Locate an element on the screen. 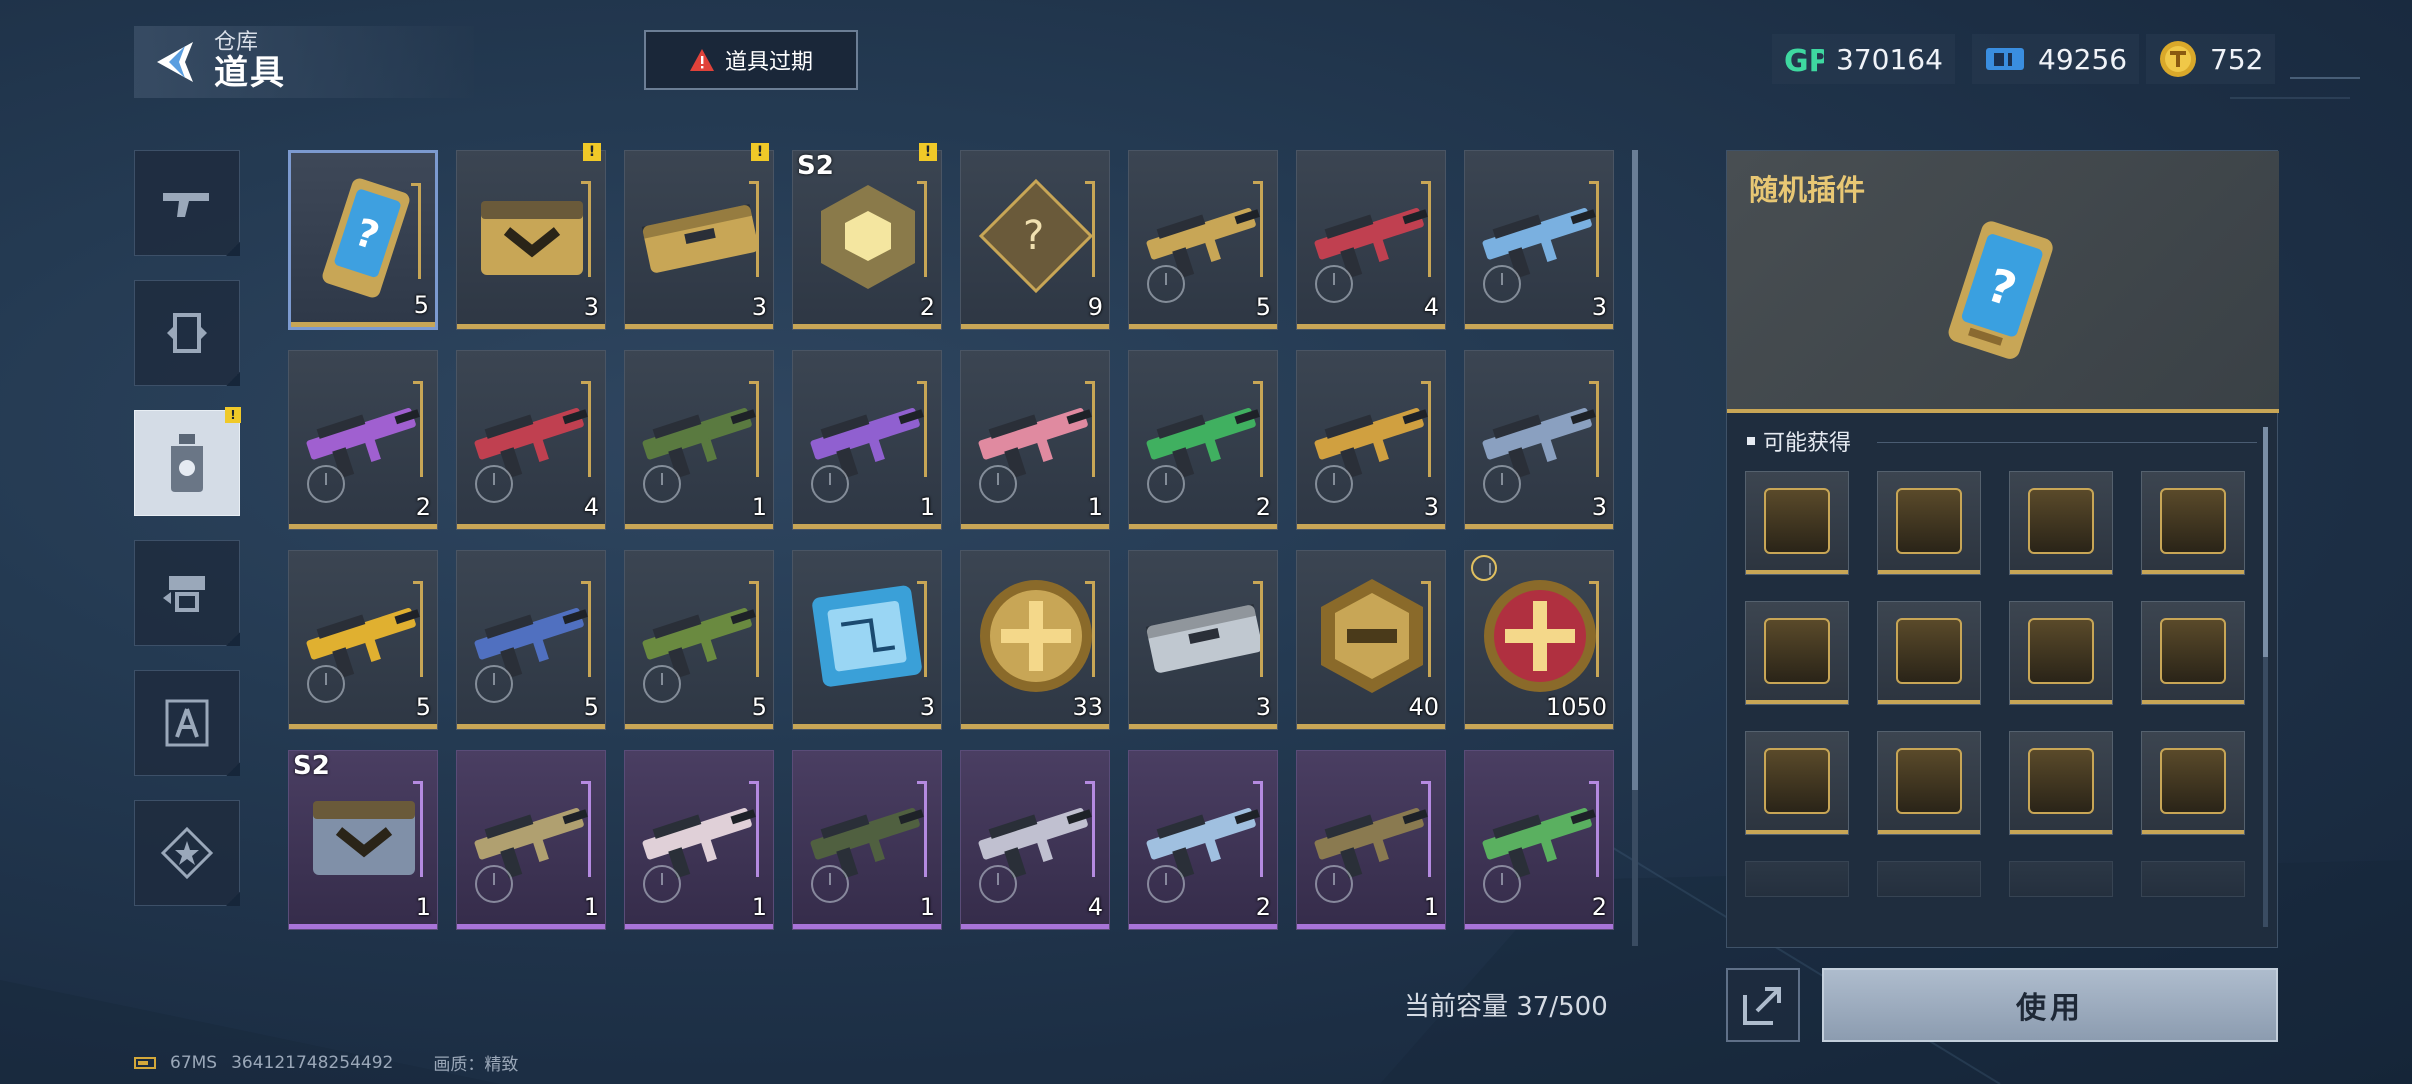  sidebar-tab-blueprints is located at coordinates (187, 723).